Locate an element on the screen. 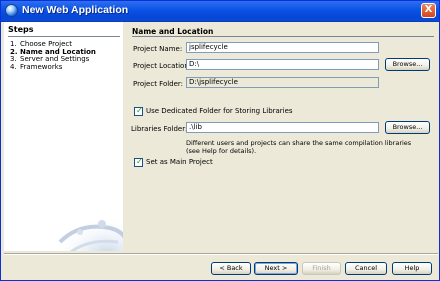 This screenshot has width=440, height=281. project-location-input: D:\ is located at coordinates (282, 64).